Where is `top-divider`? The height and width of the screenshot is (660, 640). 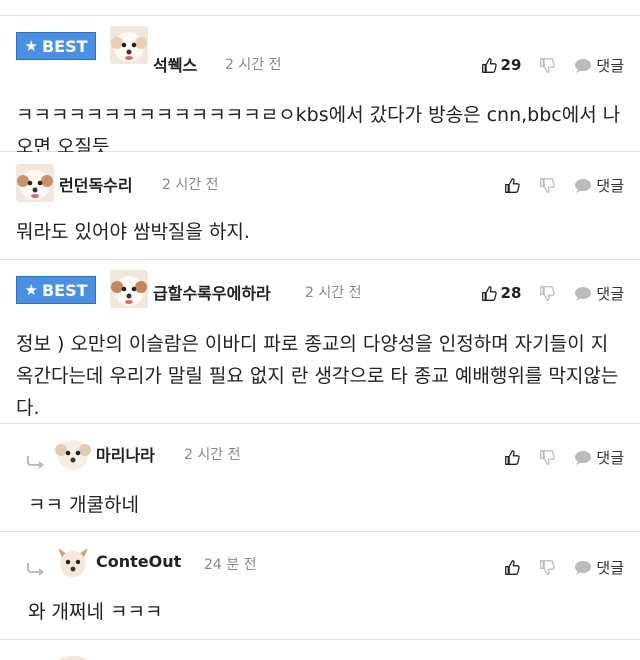
top-divider is located at coordinates (320, 8).